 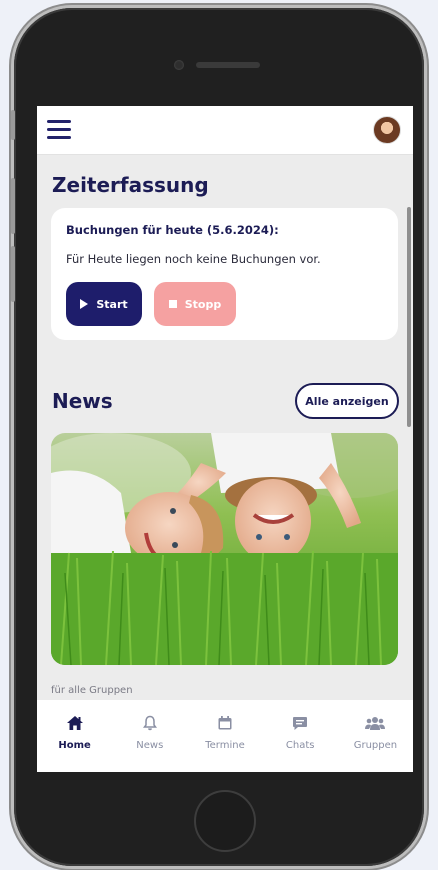 I want to click on nav-label-home: Home, so click(x=74, y=745).